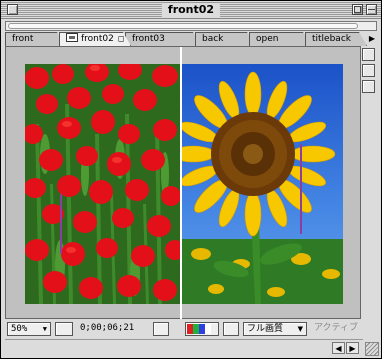  Describe the element at coordinates (181, 55) in the screenshot. I see `split-guide-top` at that location.